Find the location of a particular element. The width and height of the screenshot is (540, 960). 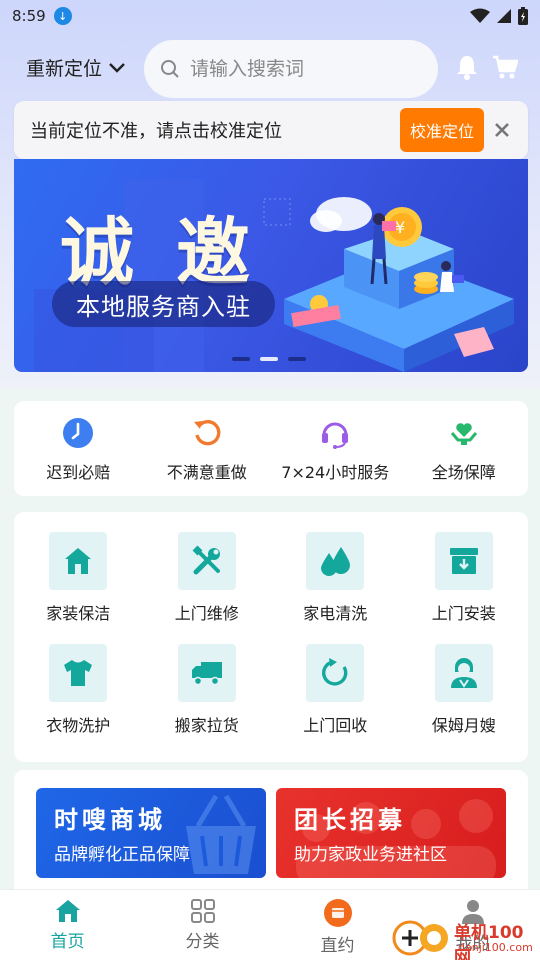

nanny-icon is located at coordinates (463, 673).